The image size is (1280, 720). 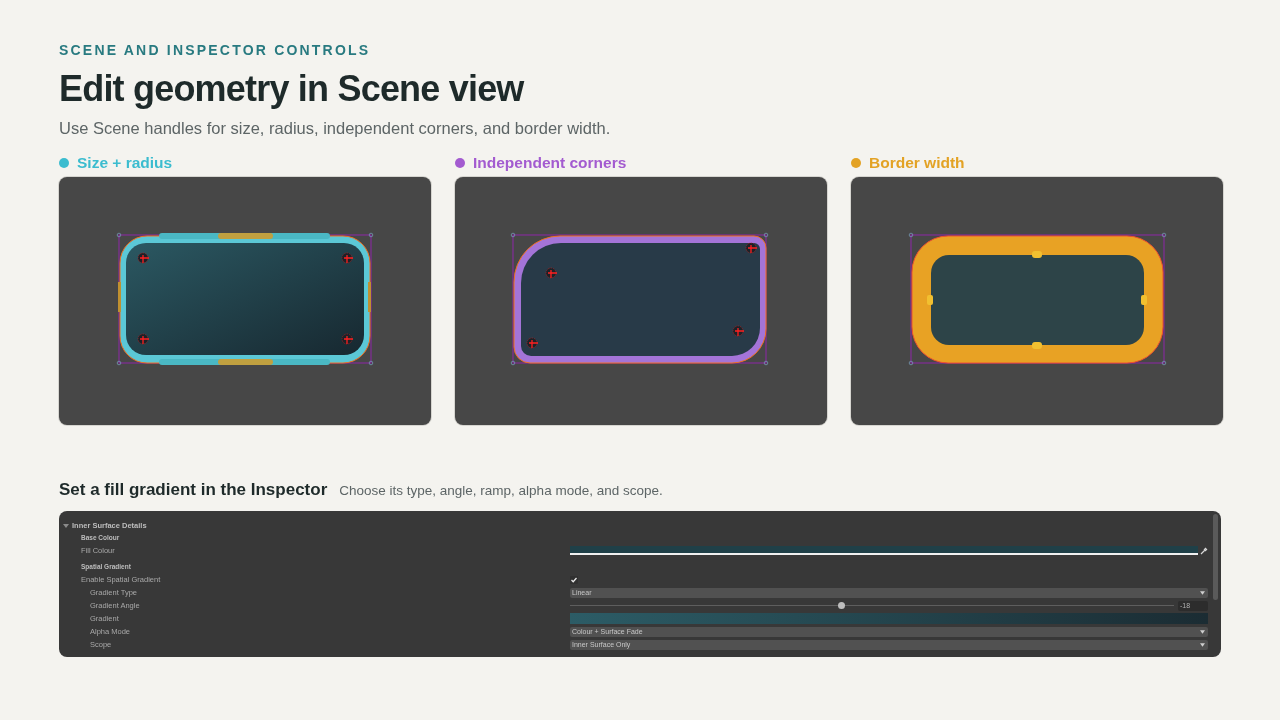 I want to click on checkbox, so click(x=574, y=579).